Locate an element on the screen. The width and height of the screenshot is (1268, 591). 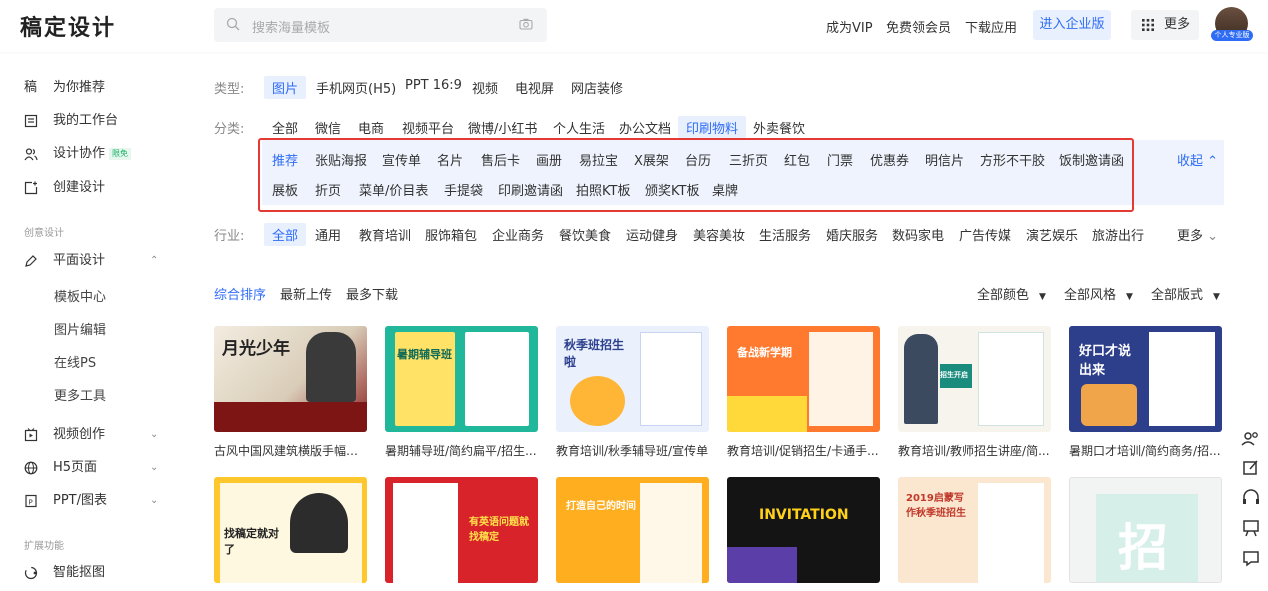
cat-ecommerce: 电商 is located at coordinates (371, 127).